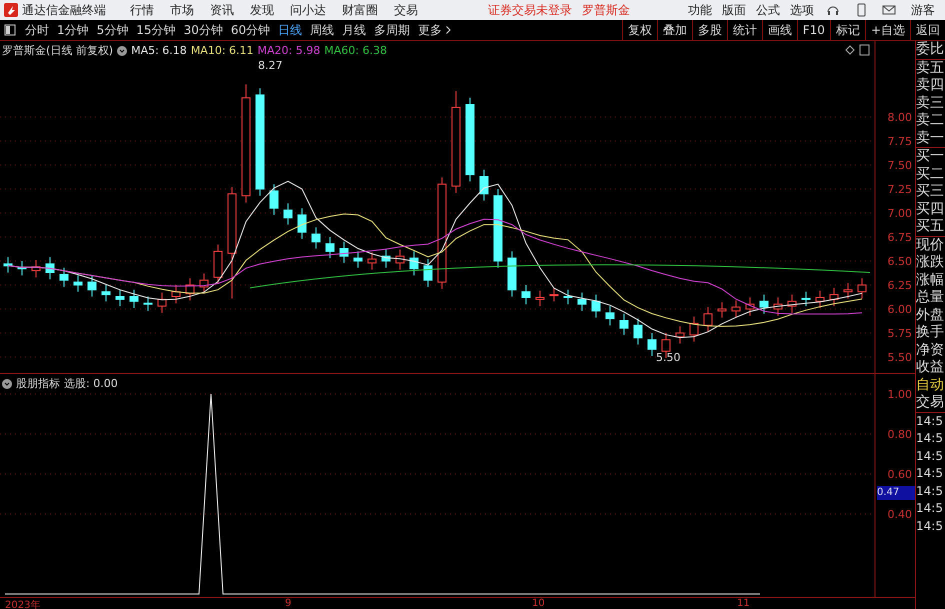  What do you see at coordinates (222, 10) in the screenshot?
I see `menu-item: 资讯` at bounding box center [222, 10].